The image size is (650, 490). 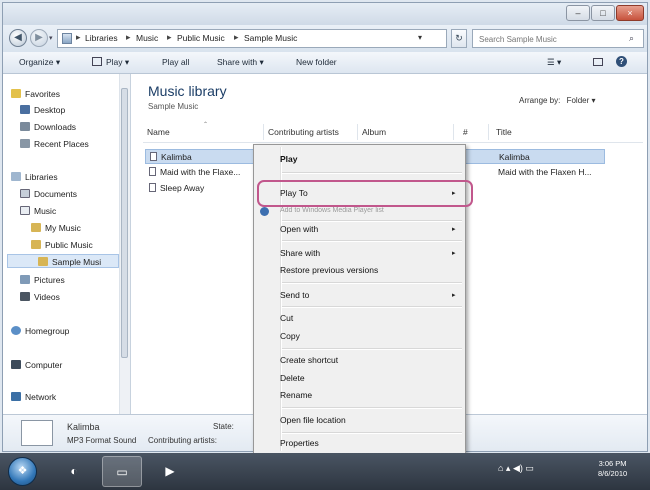 What do you see at coordinates (40, 331) in the screenshot?
I see `nav-homegroup: Homegroup` at bounding box center [40, 331].